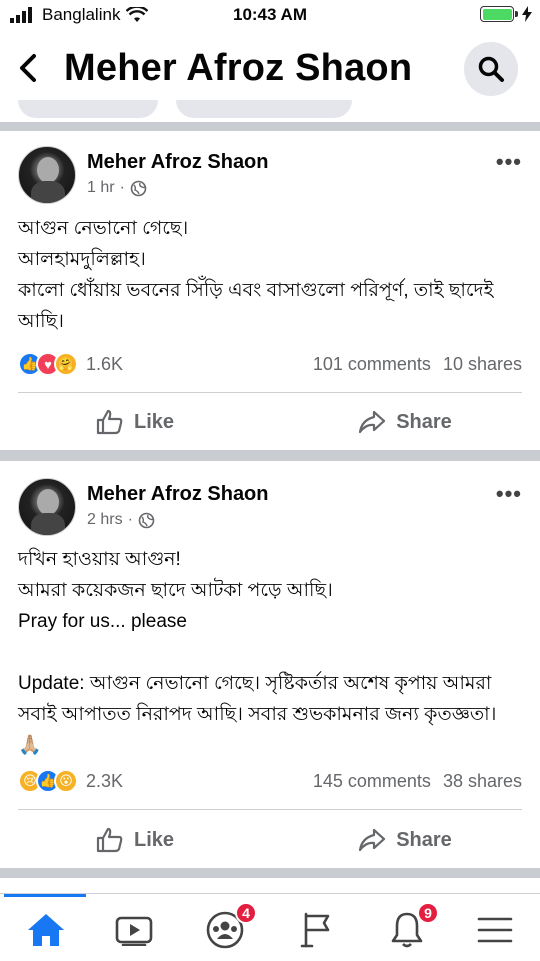  I want to click on tab-notifications: 9, so click(412, 927).